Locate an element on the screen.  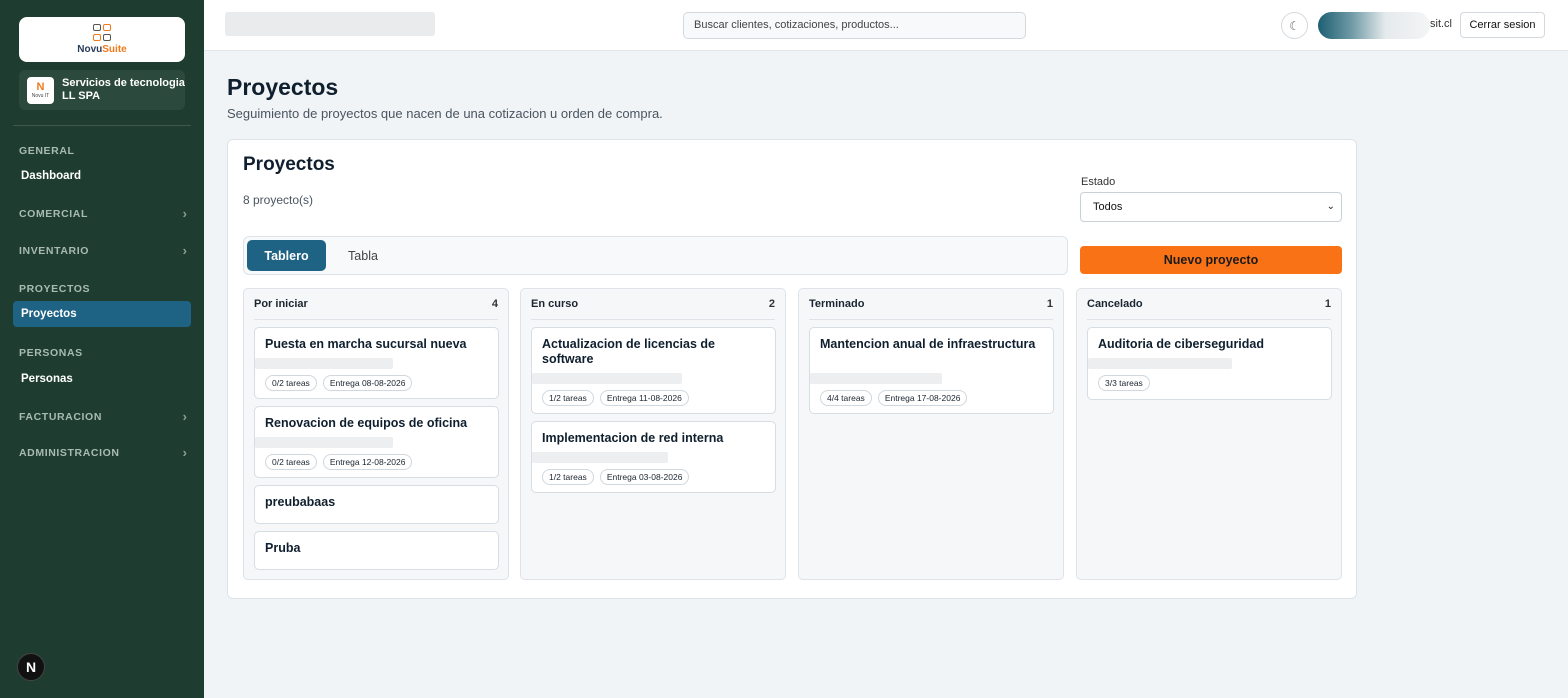
column-header: En curso 2 is located at coordinates (653, 309).